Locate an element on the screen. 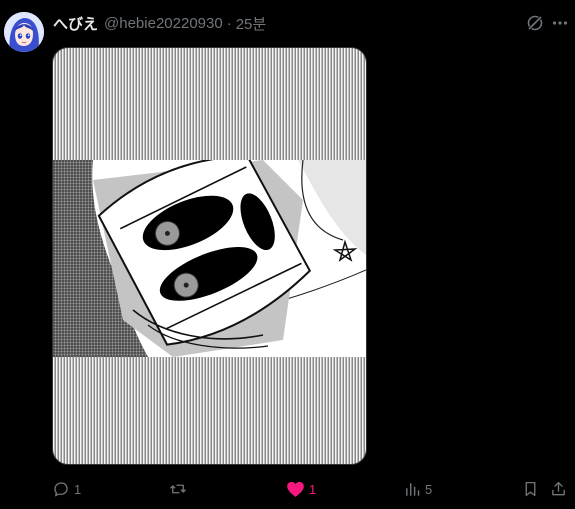 Image resolution: width=575 pixels, height=509 pixels. action-bar: 1 1 5 is located at coordinates (287, 489).